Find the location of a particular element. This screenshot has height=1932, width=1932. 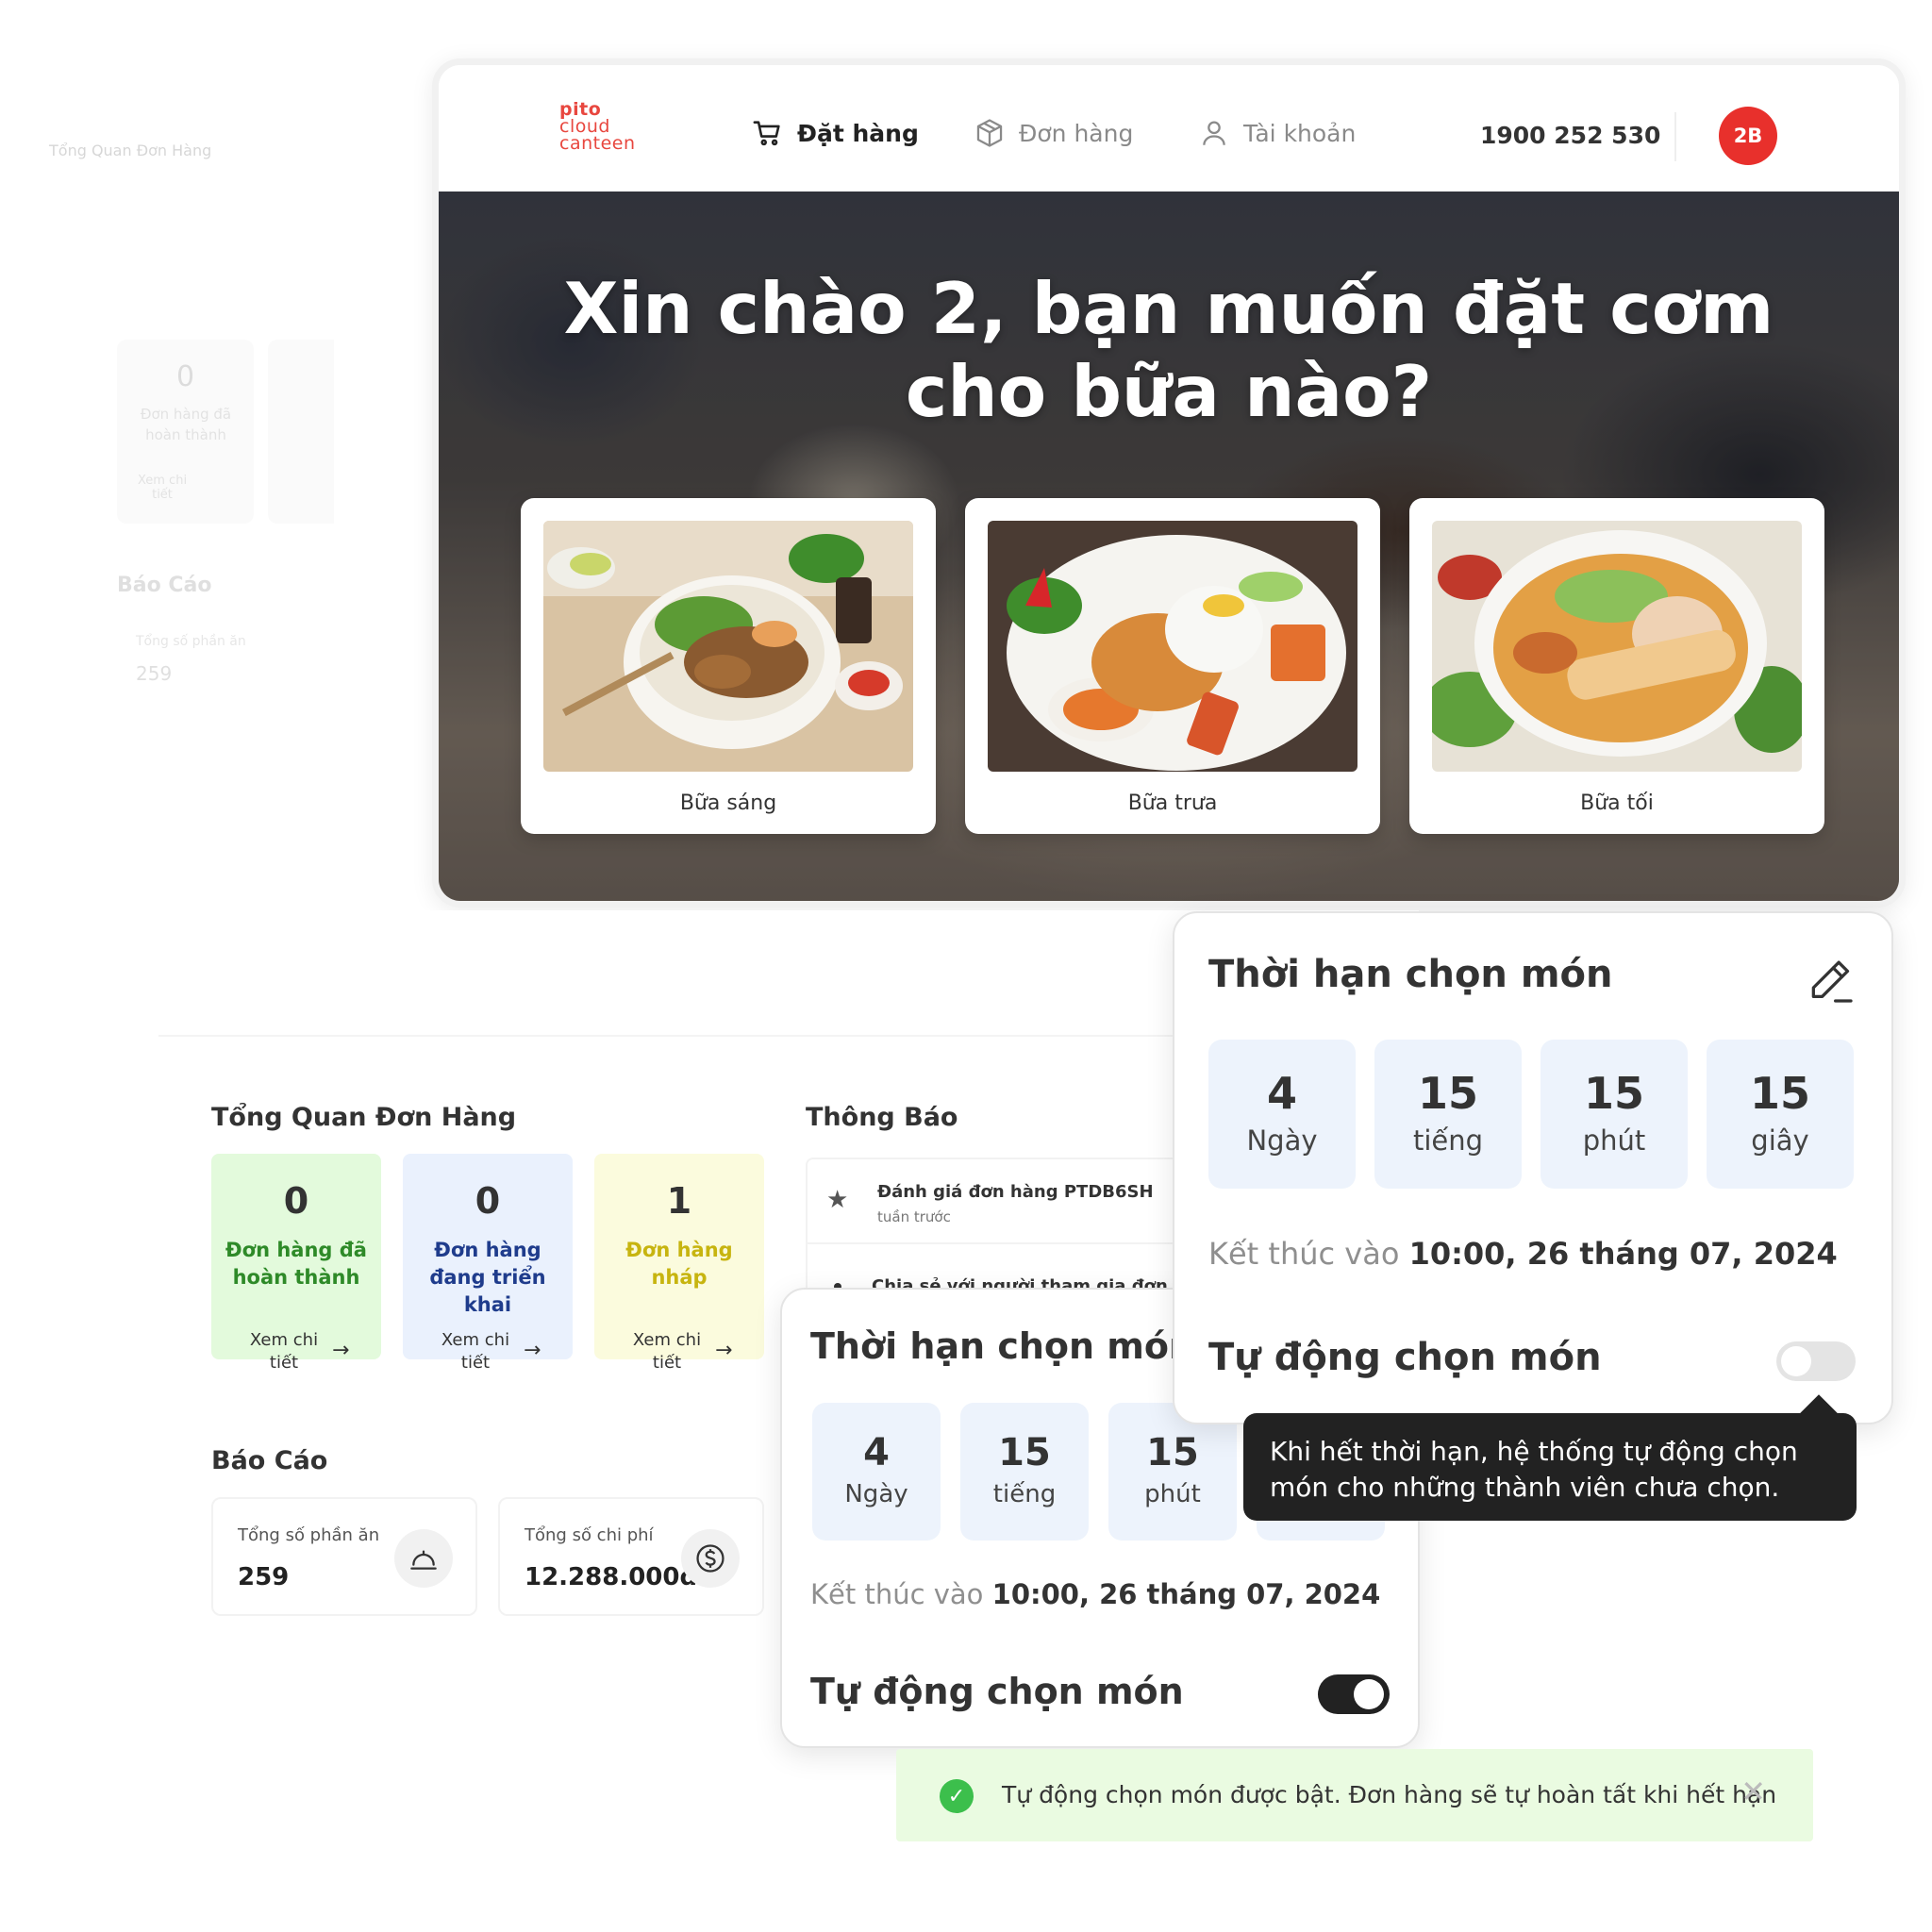

overview-title: Tổng Quan Đơn Hàng is located at coordinates (364, 1118).